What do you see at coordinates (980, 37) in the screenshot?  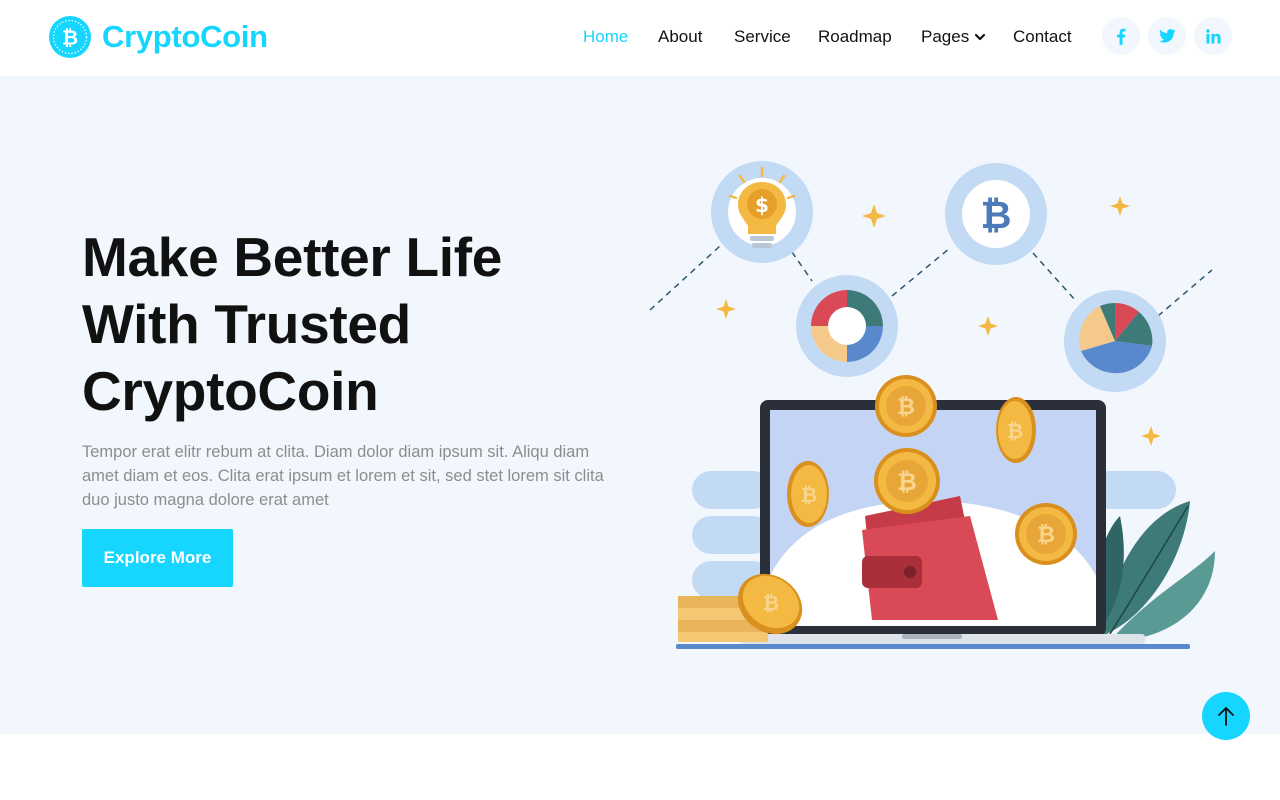 I see `chevron-down-icon` at bounding box center [980, 37].